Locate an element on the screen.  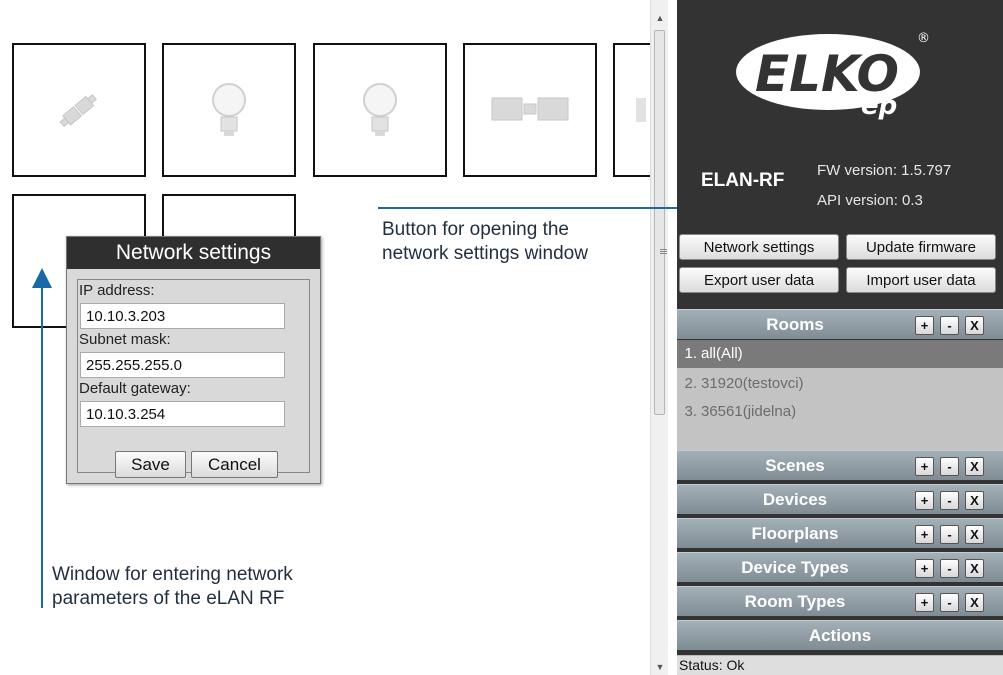
section-room-types: Room Types + - X is located at coordinates (840, 601).